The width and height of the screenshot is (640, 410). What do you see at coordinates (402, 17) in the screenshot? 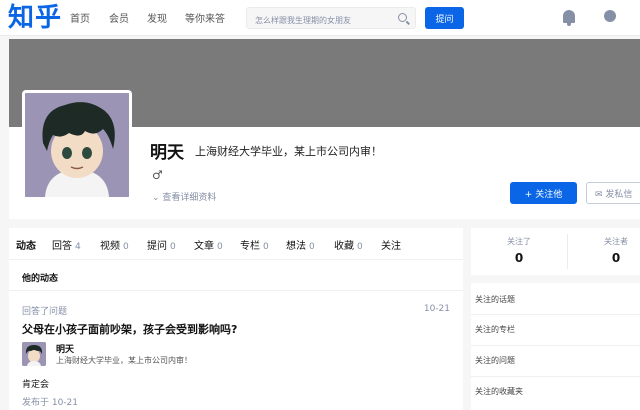
I see `search-icon` at bounding box center [402, 17].